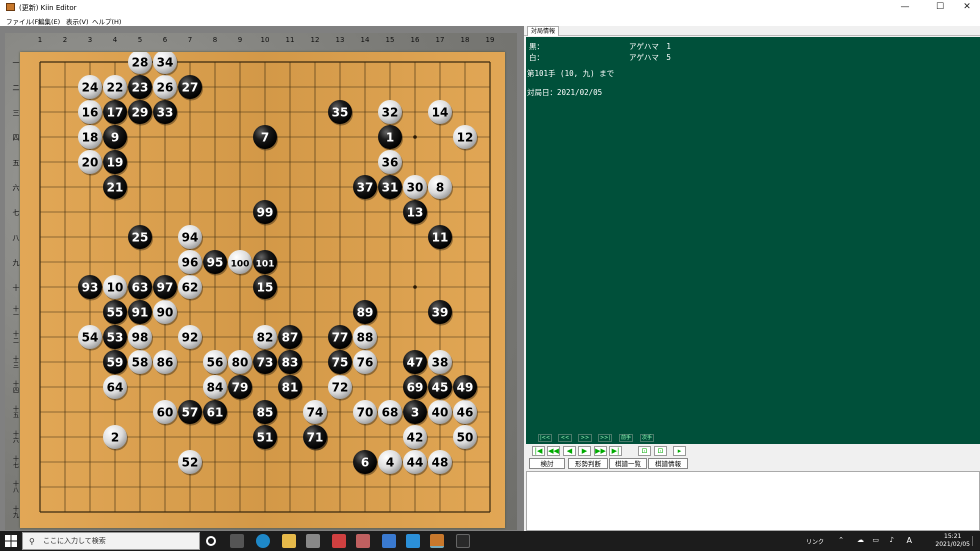  What do you see at coordinates (440, 238) in the screenshot?
I see `black-stone: 11` at bounding box center [440, 238].